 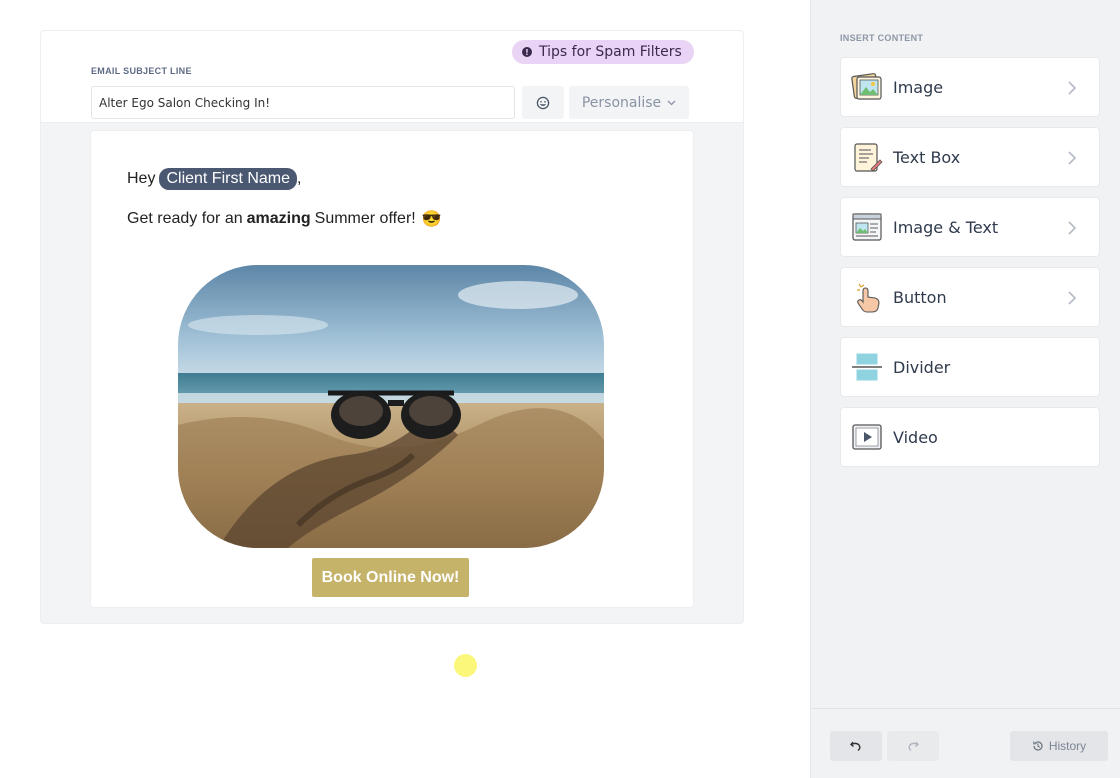 I want to click on insert-image-item: Image, so click(x=970, y=87).